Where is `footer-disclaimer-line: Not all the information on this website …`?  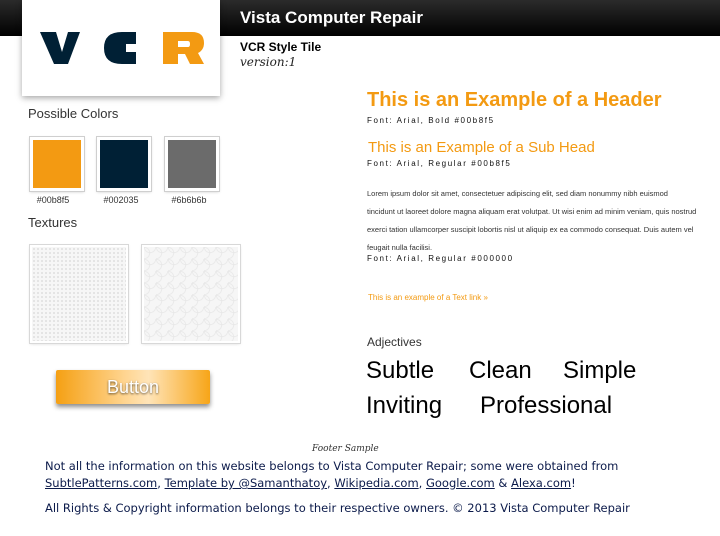
footer-disclaimer-line: Not all the information on this website … is located at coordinates (332, 466).